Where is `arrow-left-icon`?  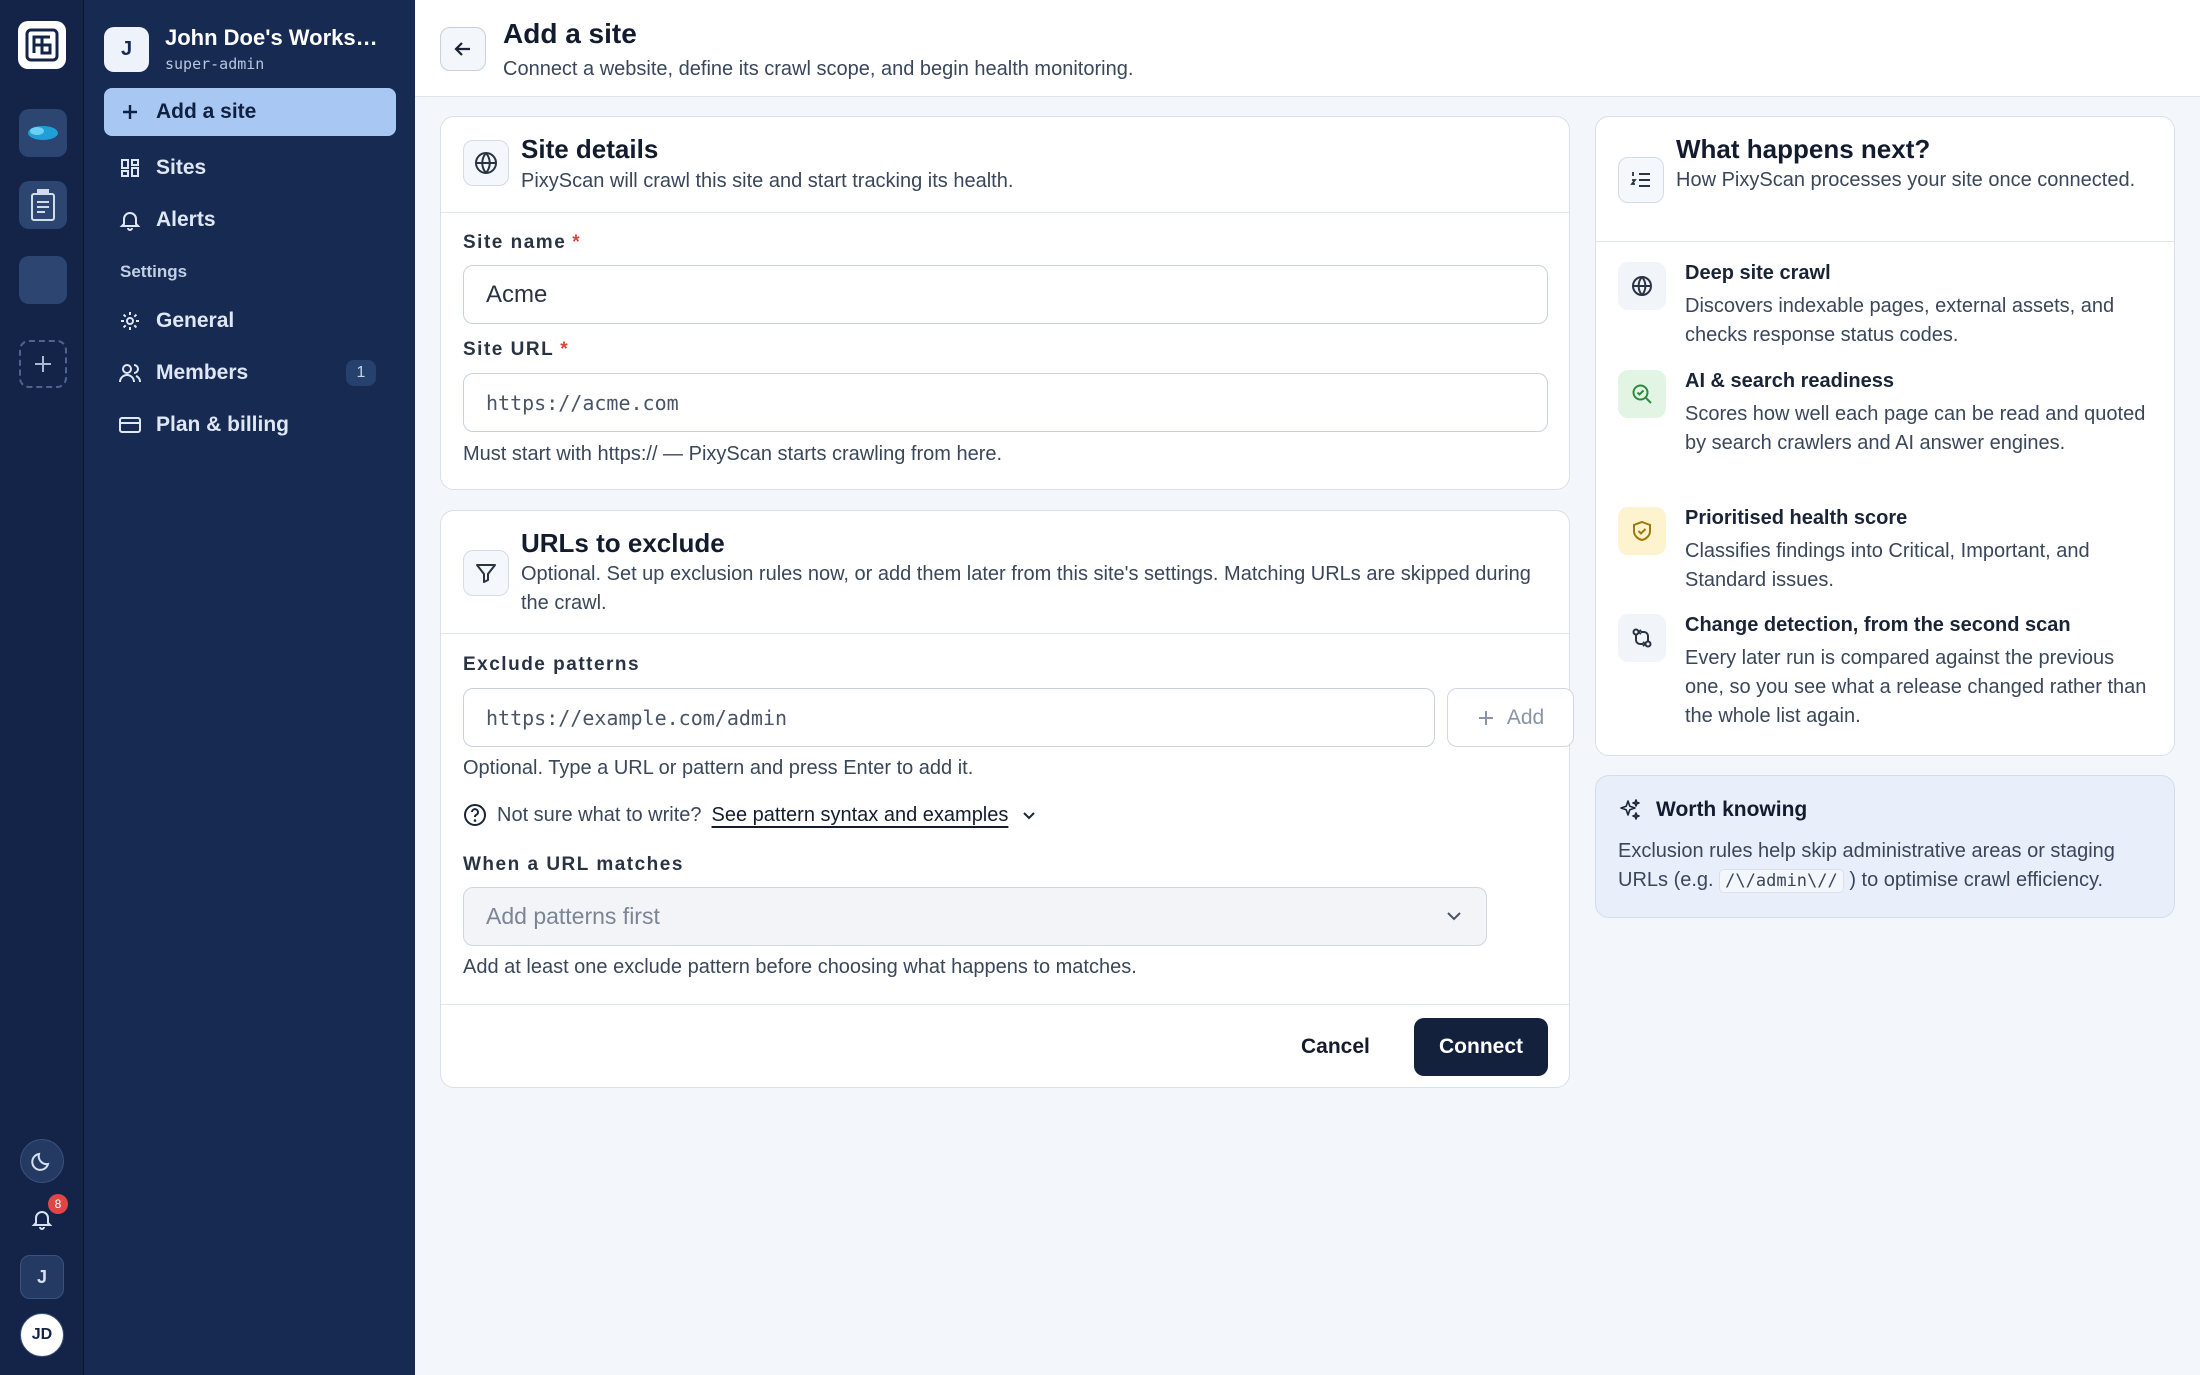 arrow-left-icon is located at coordinates (462, 49).